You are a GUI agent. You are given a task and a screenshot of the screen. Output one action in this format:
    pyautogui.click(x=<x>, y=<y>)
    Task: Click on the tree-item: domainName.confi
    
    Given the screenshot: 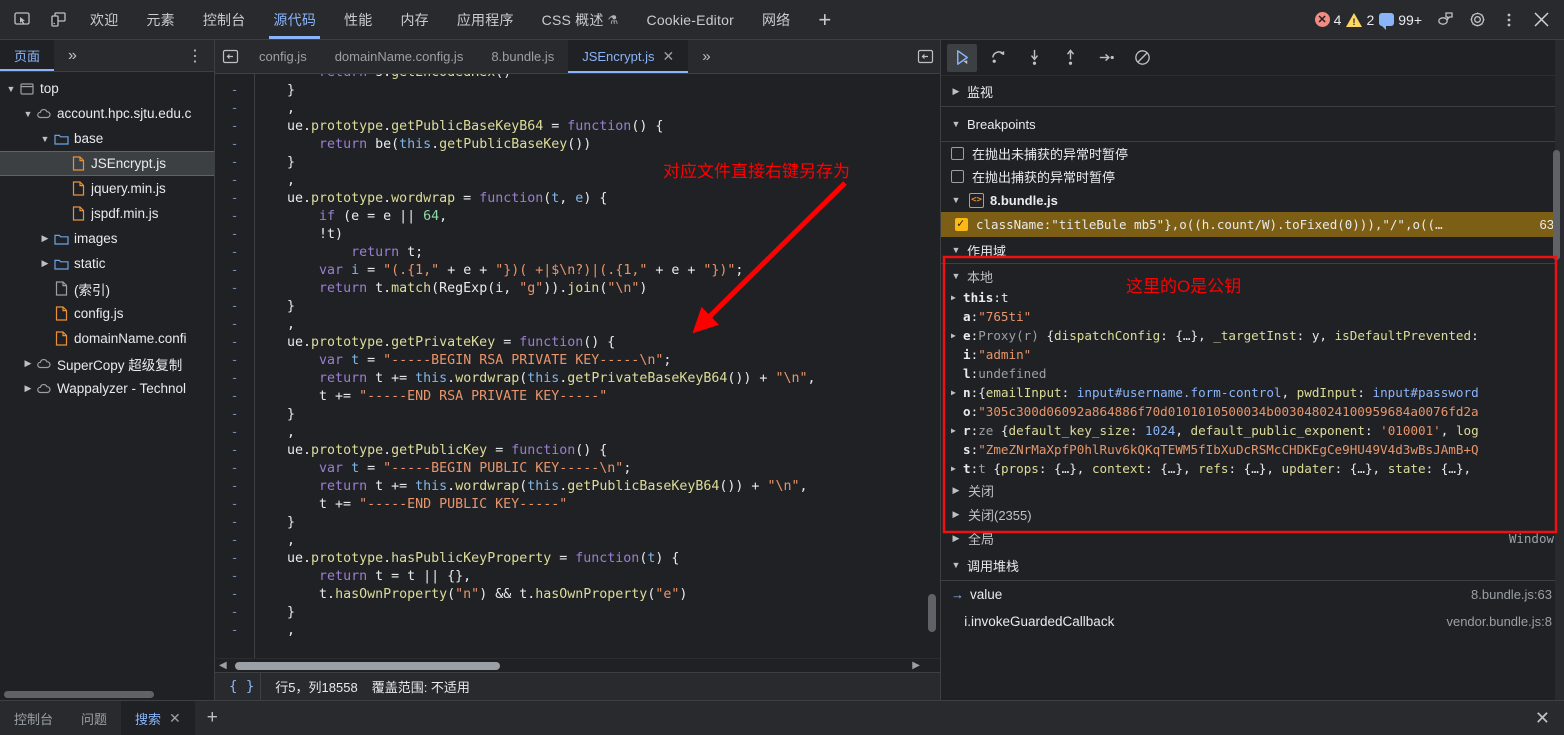 What is the action you would take?
    pyautogui.click(x=107, y=338)
    